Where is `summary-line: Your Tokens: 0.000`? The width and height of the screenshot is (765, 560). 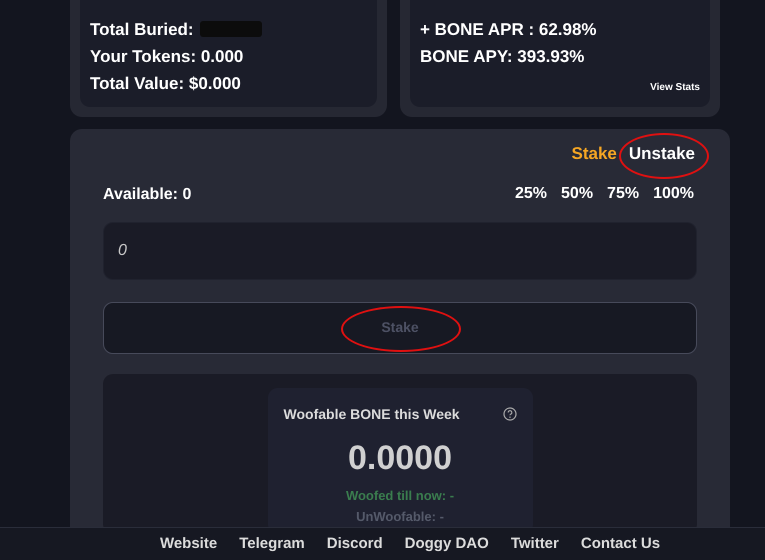 summary-line: Your Tokens: 0.000 is located at coordinates (167, 56).